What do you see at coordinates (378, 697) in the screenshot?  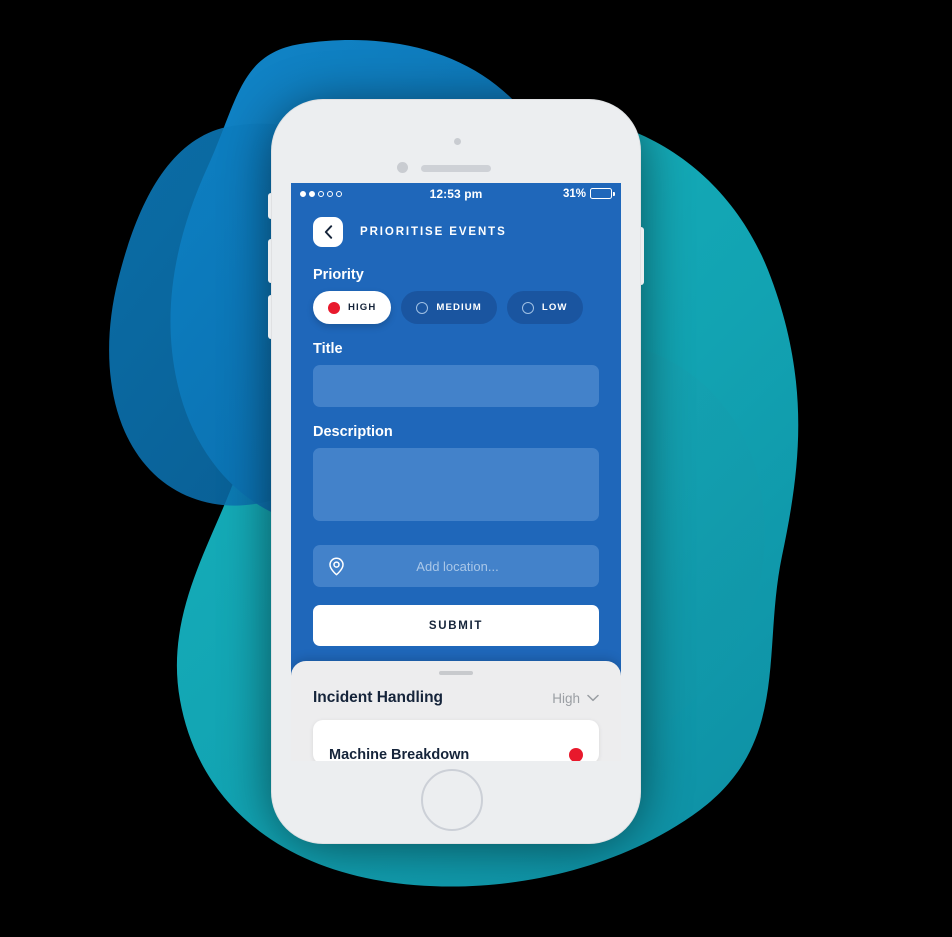 I see `sheet-title: Incident Handling` at bounding box center [378, 697].